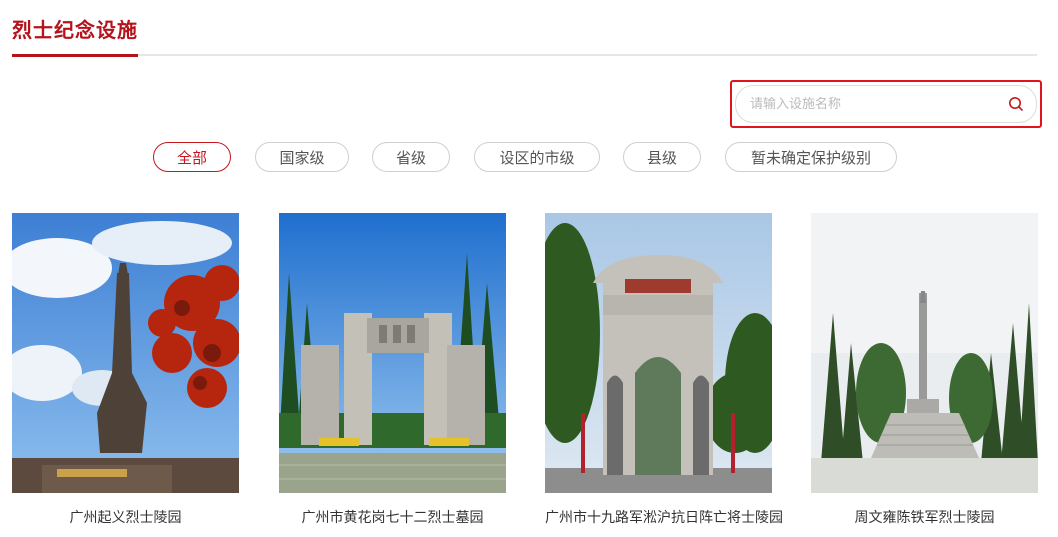 This screenshot has height=537, width=1058. I want to click on memorial-card: 广州市十九路军淞沪抗日阵亡将士陵园, so click(664, 371).